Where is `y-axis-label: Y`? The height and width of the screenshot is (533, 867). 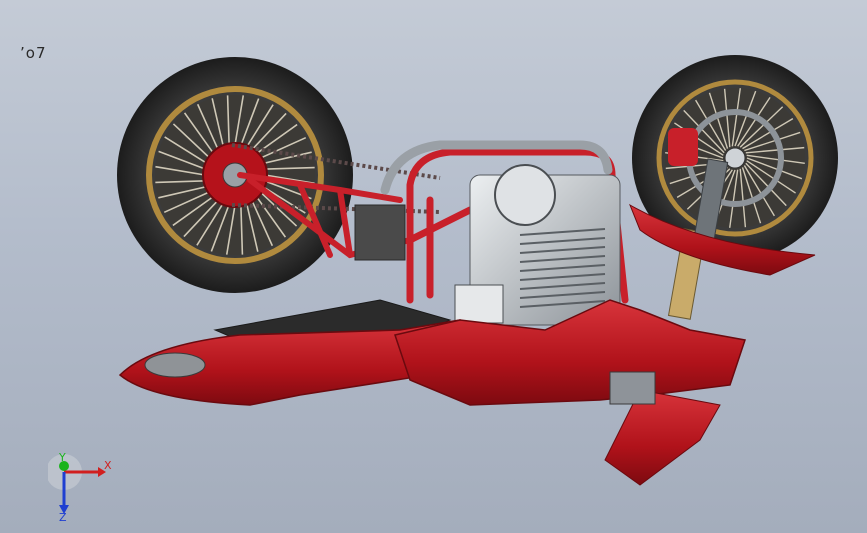 y-axis-label: Y is located at coordinates (62, 458).